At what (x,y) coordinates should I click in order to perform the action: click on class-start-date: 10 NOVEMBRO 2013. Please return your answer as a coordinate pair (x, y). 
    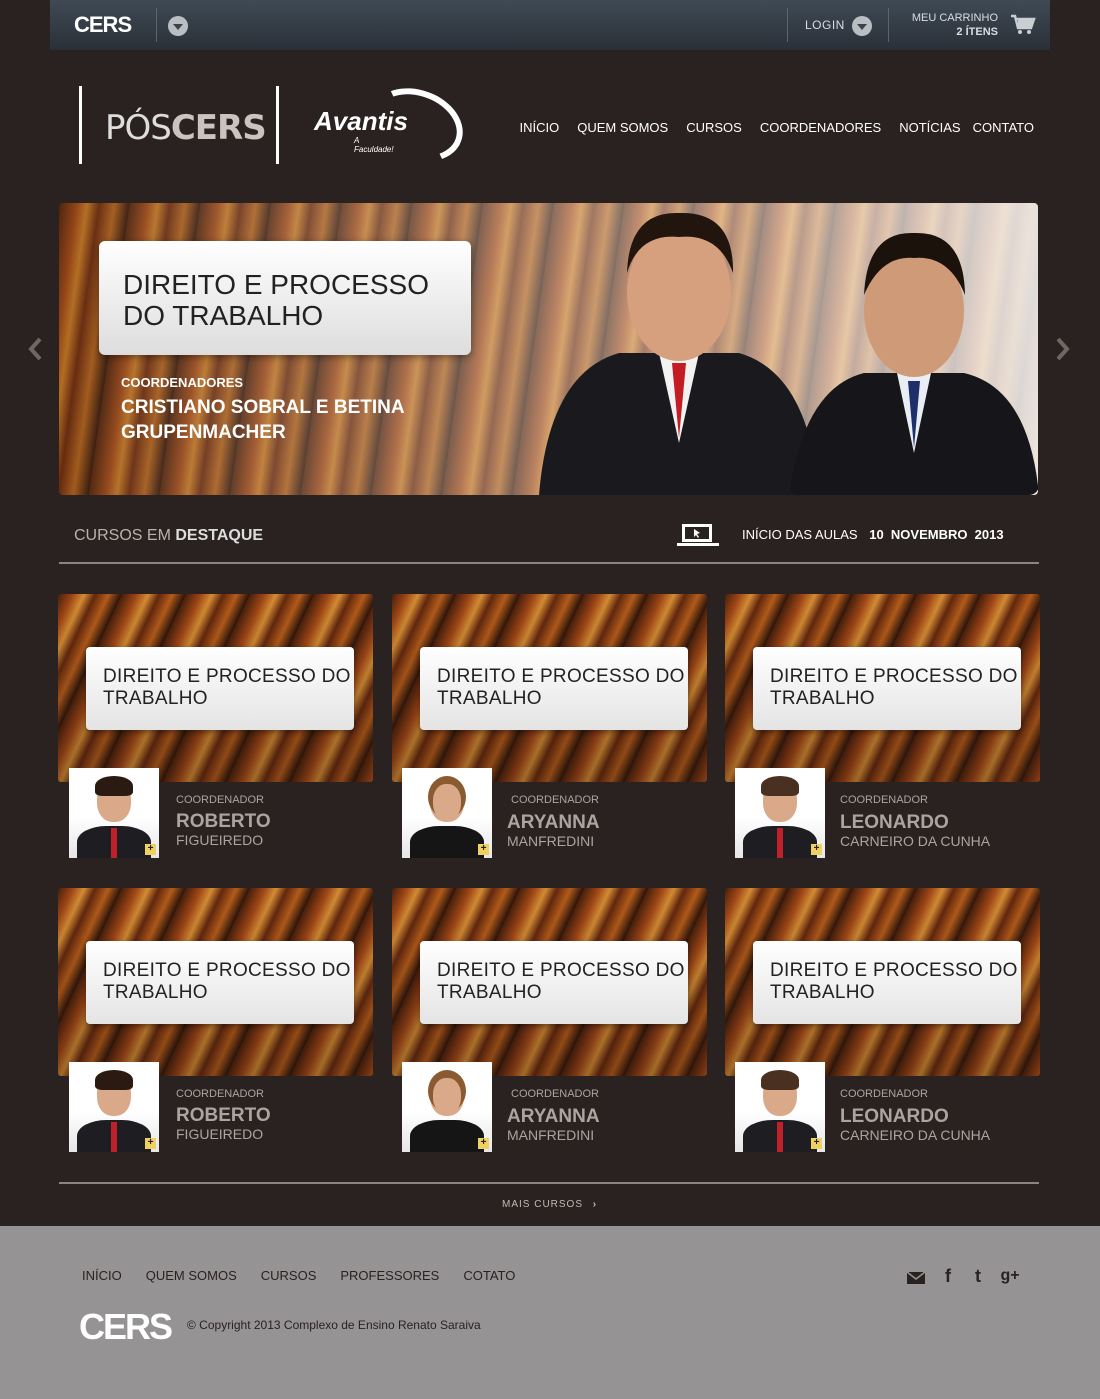
    Looking at the image, I should click on (936, 534).